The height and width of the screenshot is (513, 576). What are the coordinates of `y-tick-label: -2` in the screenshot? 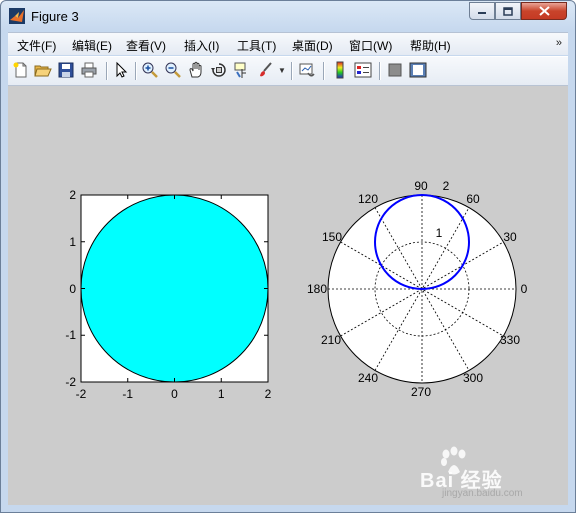 It's located at (70, 382).